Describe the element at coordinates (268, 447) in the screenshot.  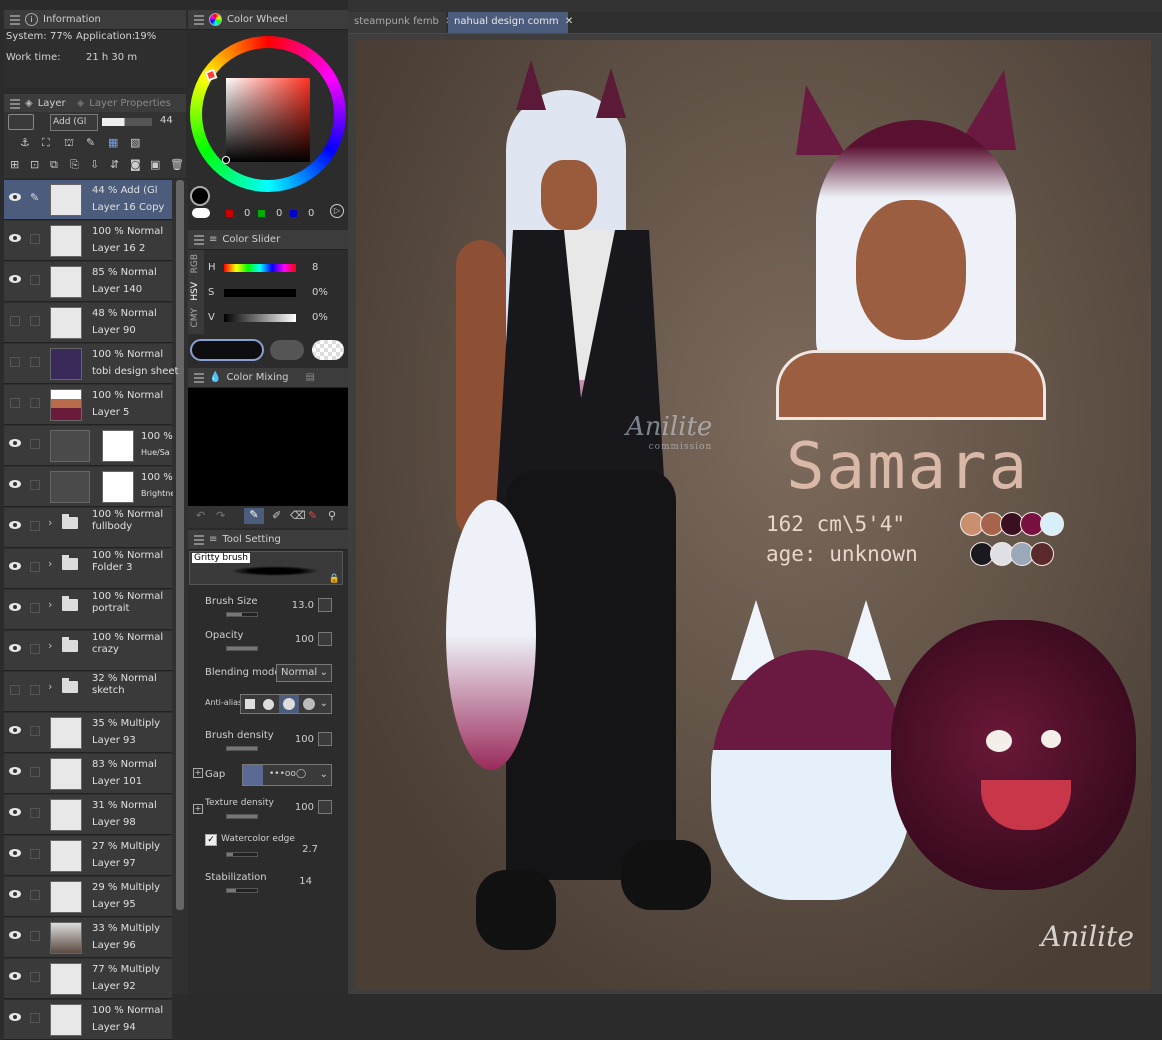
I see `color-mixing-canvas` at that location.